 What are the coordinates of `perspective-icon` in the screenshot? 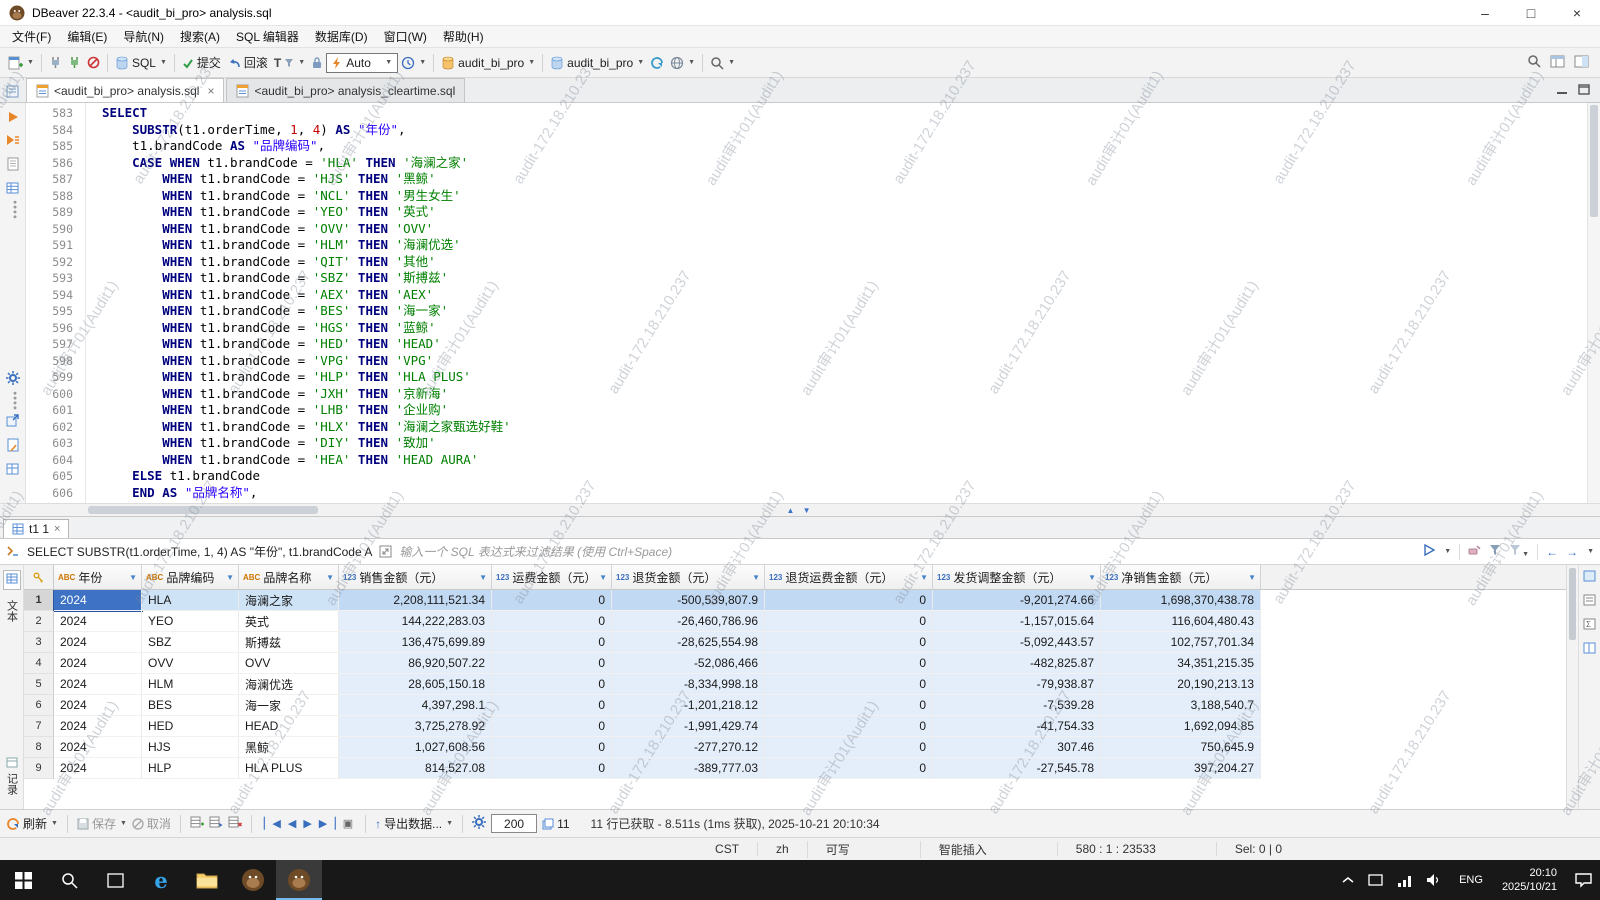 It's located at (1557, 63).